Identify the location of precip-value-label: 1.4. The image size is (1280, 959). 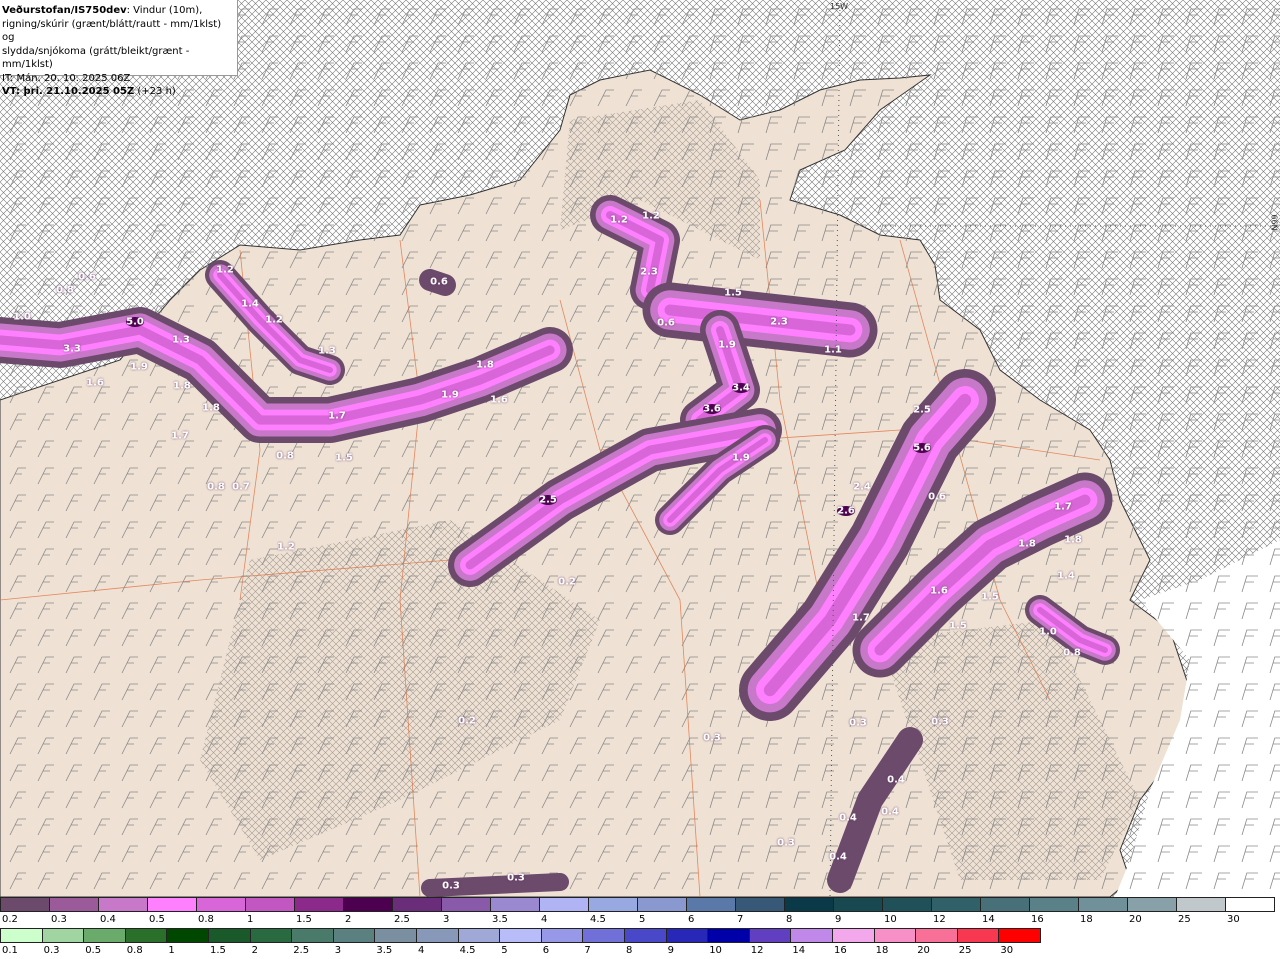
(250, 304).